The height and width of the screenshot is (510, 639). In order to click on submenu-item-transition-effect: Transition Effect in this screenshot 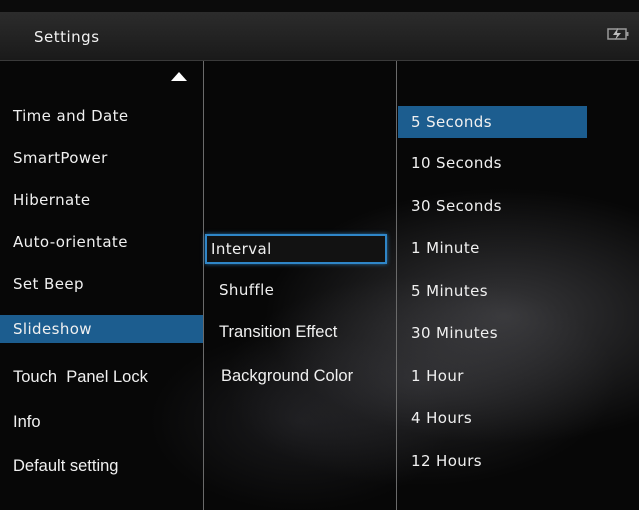, I will do `click(304, 332)`.